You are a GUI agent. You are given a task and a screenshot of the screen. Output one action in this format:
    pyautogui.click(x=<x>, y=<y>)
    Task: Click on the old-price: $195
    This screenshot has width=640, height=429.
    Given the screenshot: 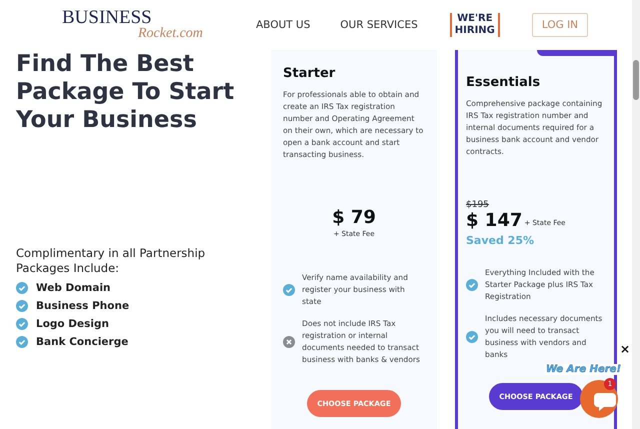 What is the action you would take?
    pyautogui.click(x=477, y=205)
    